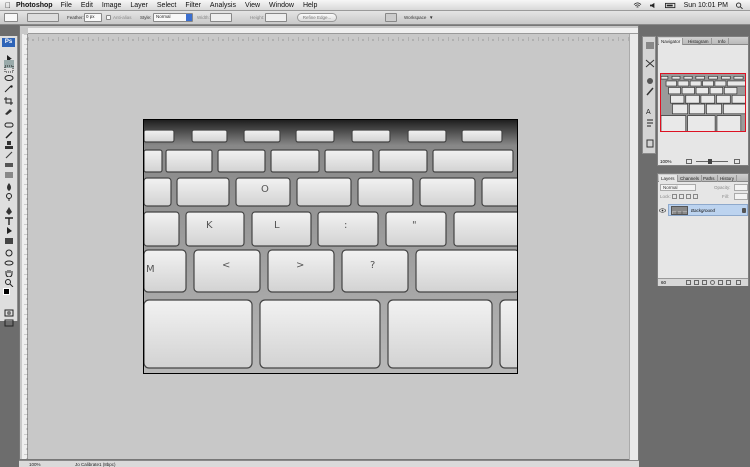 The image size is (750, 467). Describe the element at coordinates (668, 178) in the screenshot. I see `tab-layers: Layers` at that location.